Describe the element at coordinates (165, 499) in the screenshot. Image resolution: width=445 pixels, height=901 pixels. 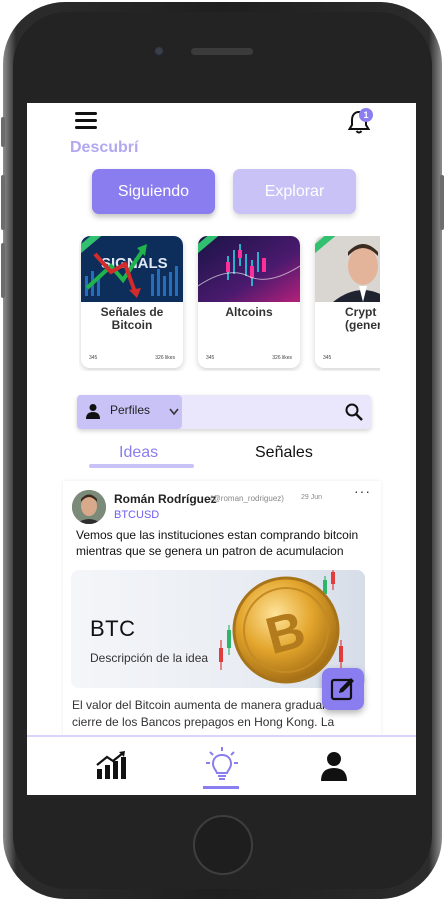
I see `post-author: Román Rodríguez` at that location.